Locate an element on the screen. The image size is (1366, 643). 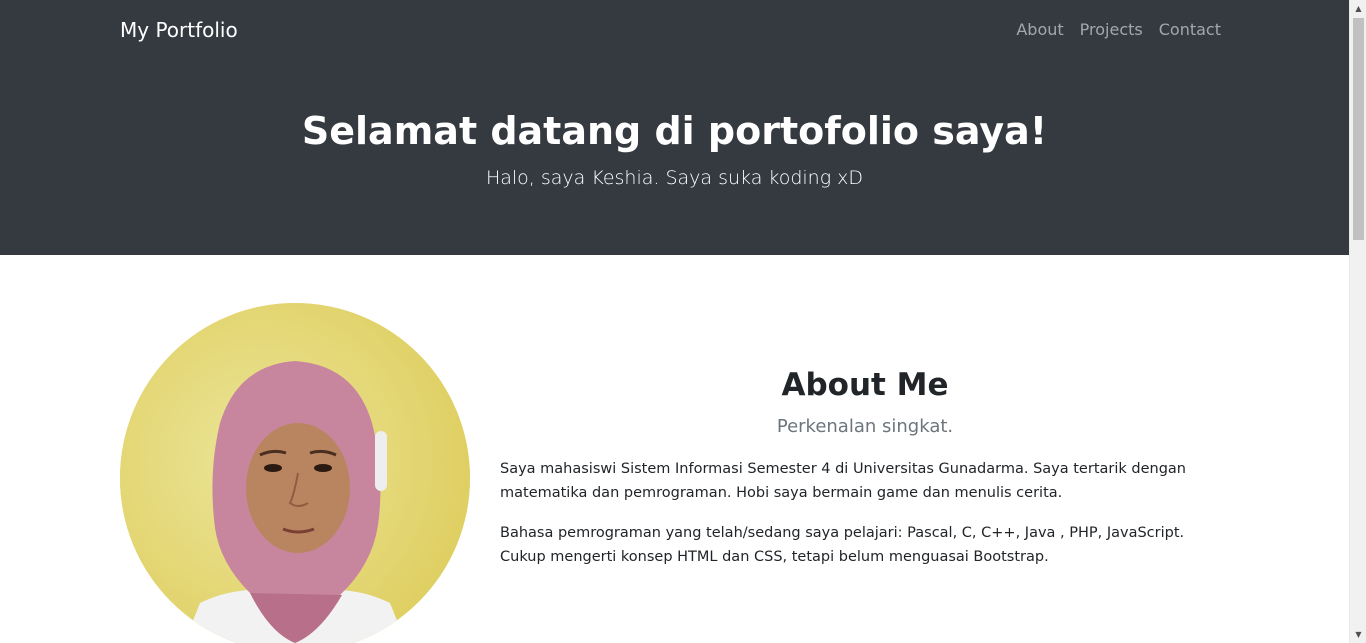
hero-title: Selamat datang di portofolio saya! is located at coordinates (674, 131).